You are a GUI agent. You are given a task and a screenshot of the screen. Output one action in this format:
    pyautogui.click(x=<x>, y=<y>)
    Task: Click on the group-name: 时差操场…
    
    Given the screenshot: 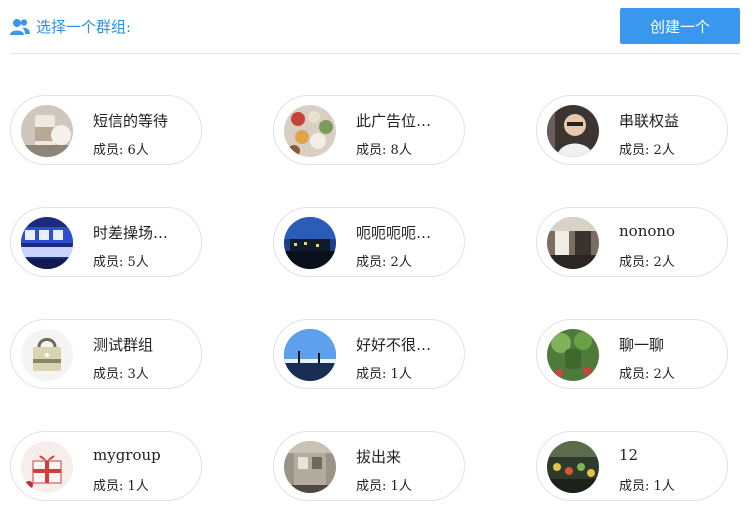 What is the action you would take?
    pyautogui.click(x=131, y=233)
    